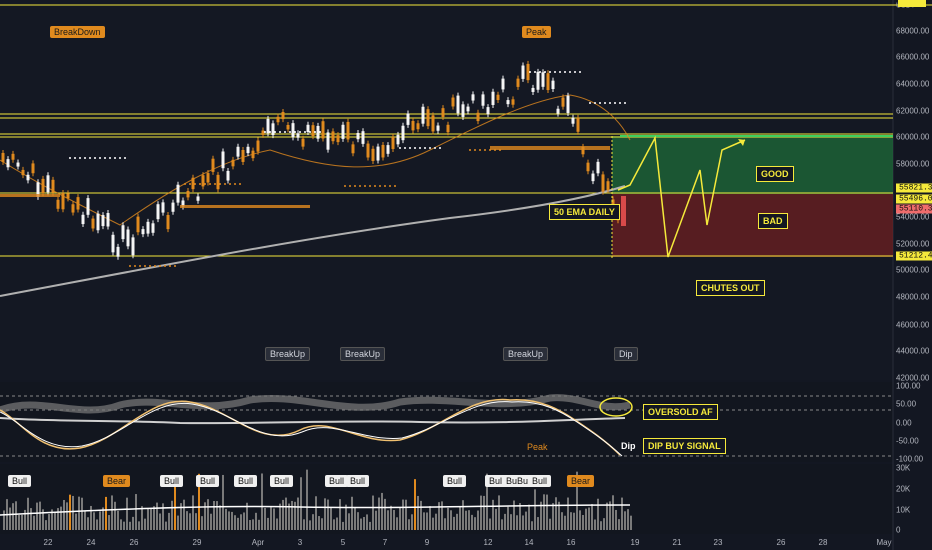 Image resolution: width=932 pixels, height=550 pixels. Describe the element at coordinates (30, 195) in the screenshot. I see `level-bar` at that location.